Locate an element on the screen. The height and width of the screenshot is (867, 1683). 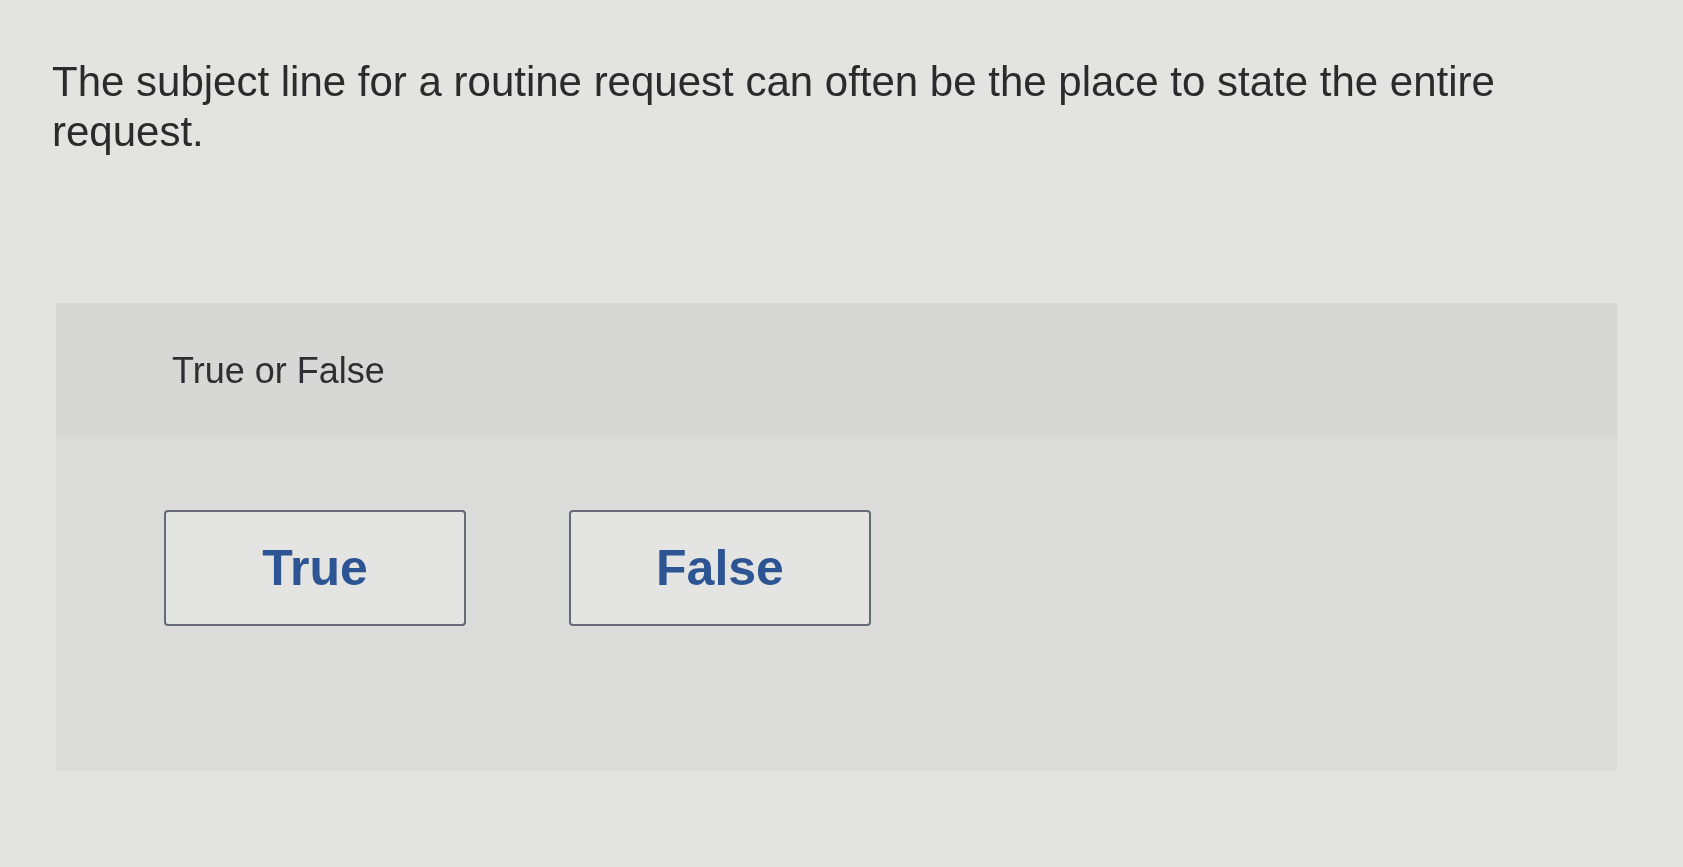
answer-option-button: True is located at coordinates (315, 568).